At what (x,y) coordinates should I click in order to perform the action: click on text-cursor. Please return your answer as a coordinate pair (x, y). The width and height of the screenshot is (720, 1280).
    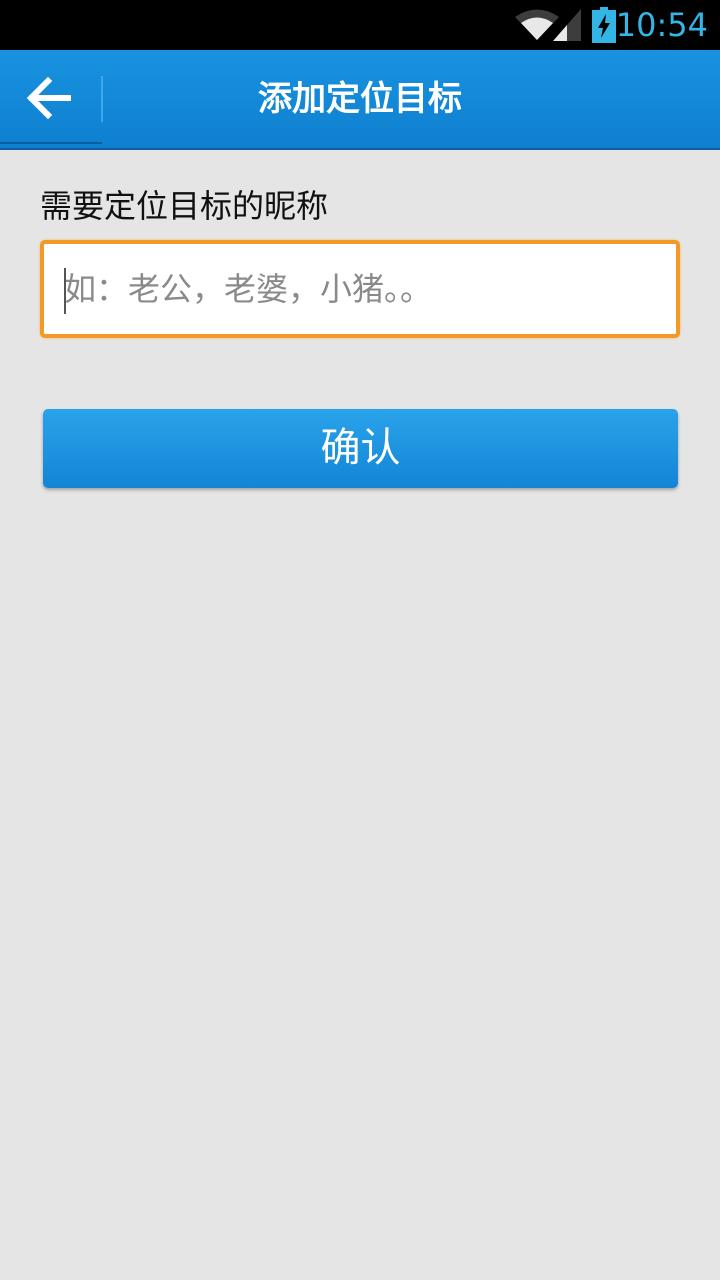
    Looking at the image, I should click on (65, 291).